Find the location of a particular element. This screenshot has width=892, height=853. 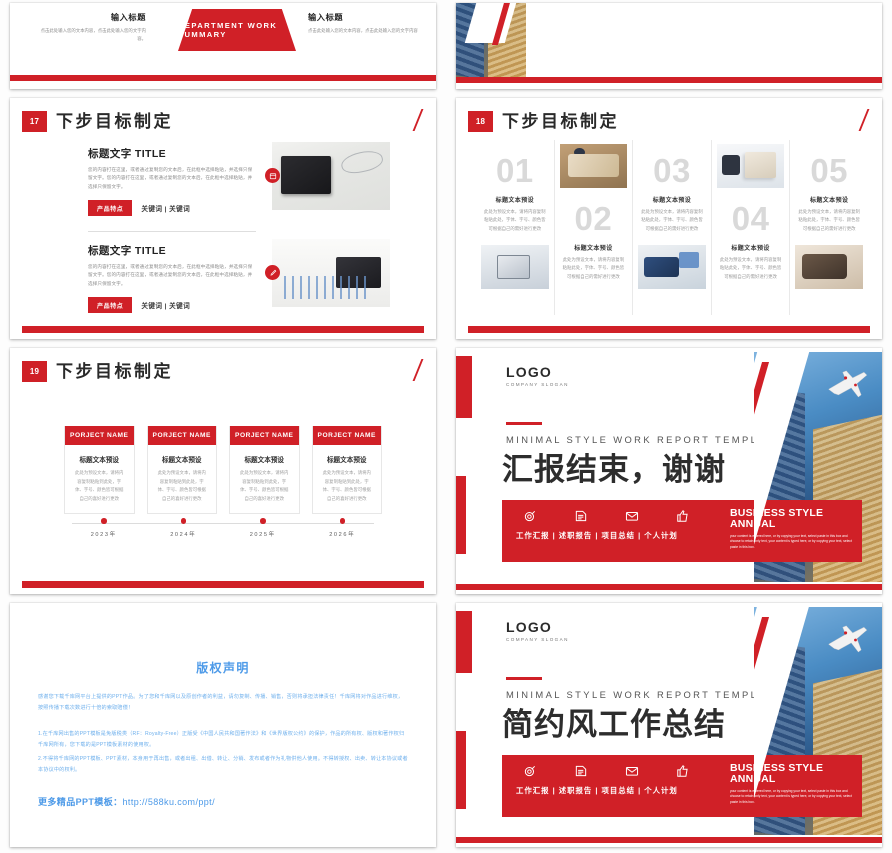

cover-crop-bottom-bar is located at coordinates (669, 80).